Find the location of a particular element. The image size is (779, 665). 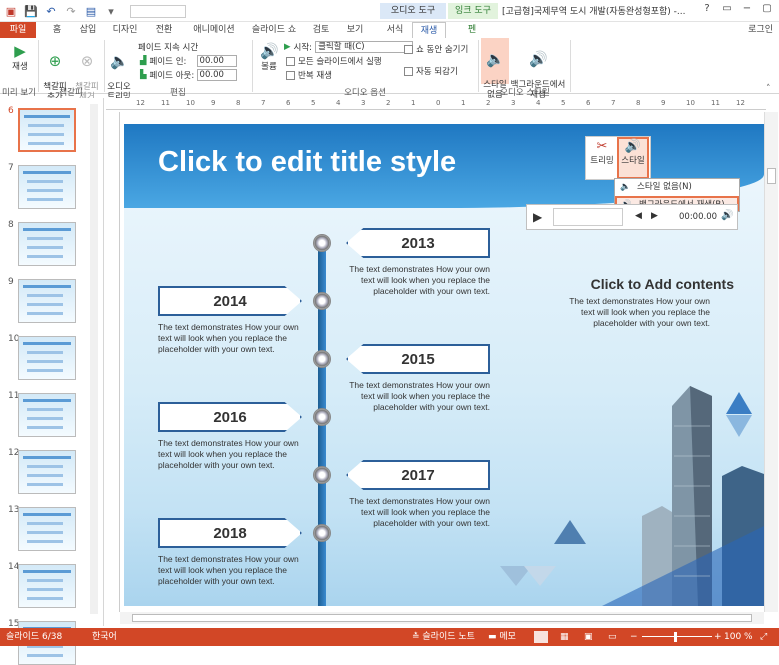

timeline-year-box: 2017 is located at coordinates (418, 475).